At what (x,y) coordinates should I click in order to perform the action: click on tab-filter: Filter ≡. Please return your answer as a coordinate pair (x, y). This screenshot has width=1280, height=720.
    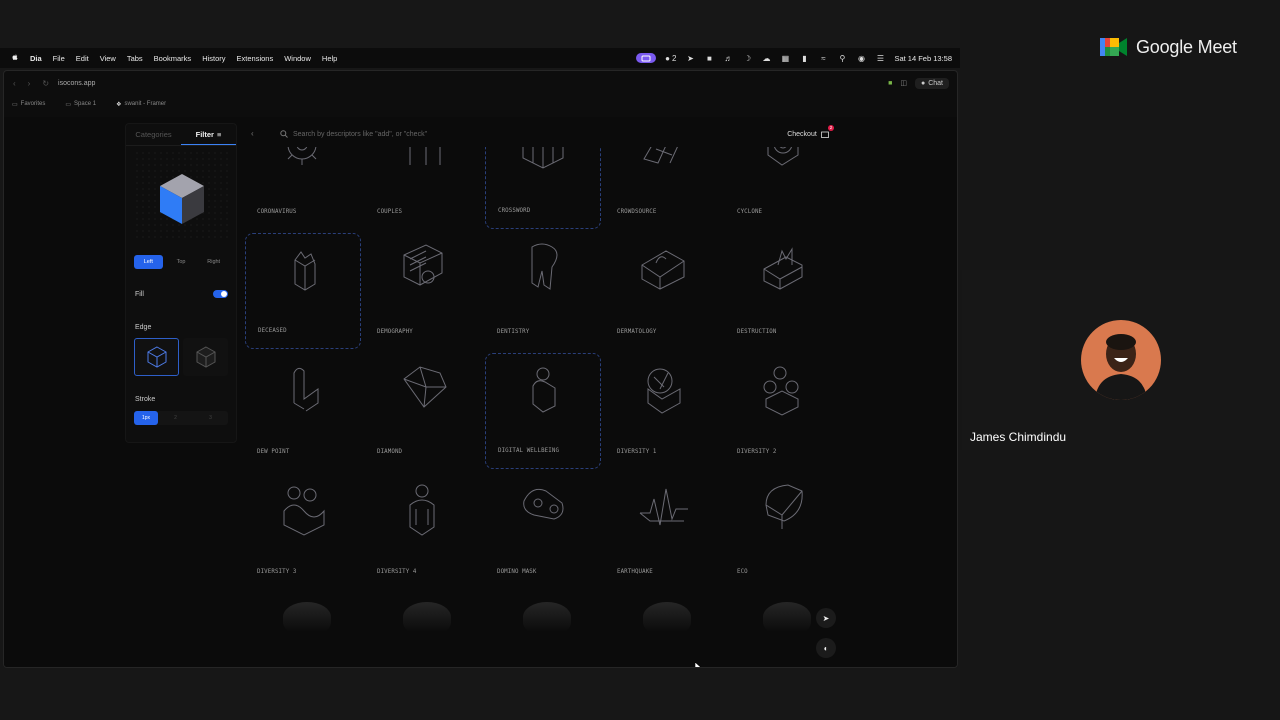
    Looking at the image, I should click on (208, 134).